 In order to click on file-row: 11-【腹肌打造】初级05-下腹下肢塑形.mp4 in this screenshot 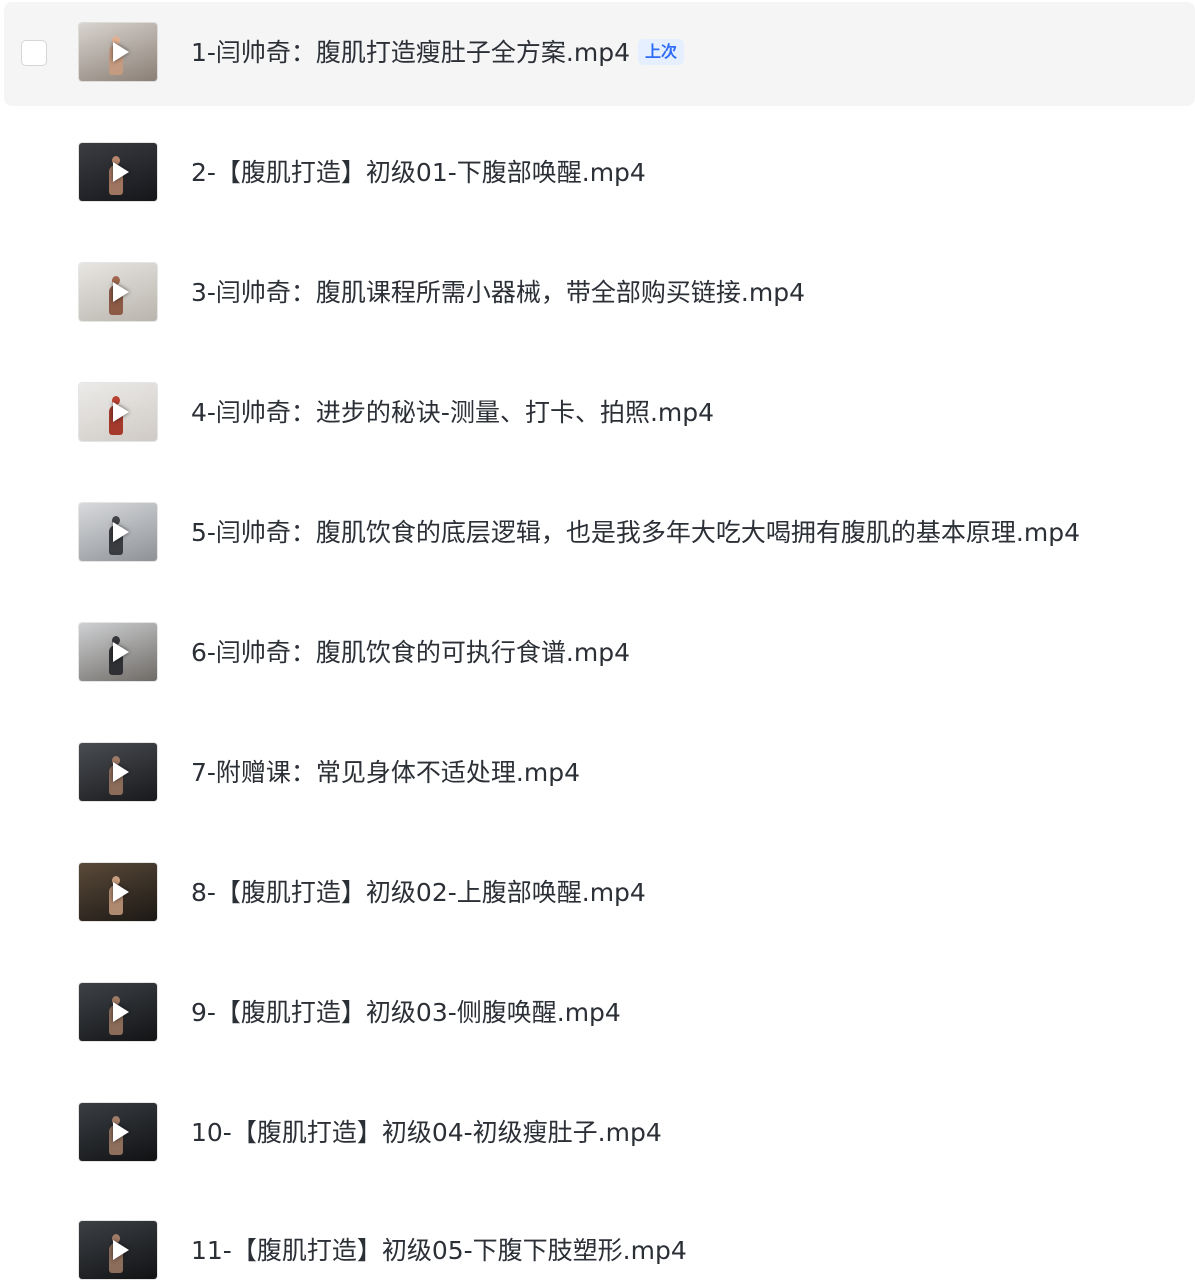, I will do `click(599, 1233)`.